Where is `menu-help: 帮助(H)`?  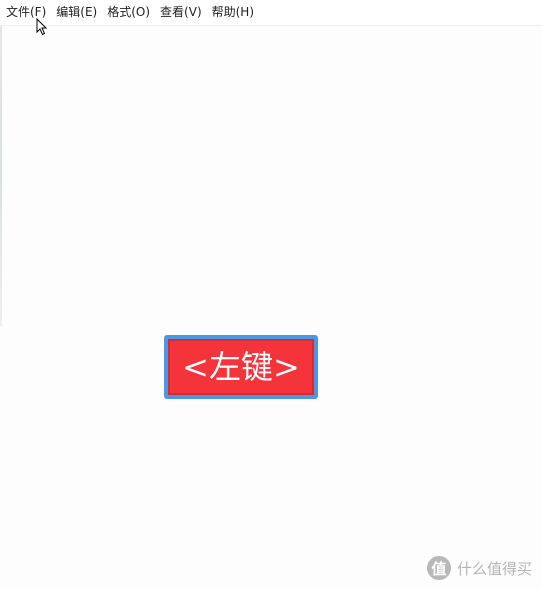
menu-help: 帮助(H) is located at coordinates (233, 12).